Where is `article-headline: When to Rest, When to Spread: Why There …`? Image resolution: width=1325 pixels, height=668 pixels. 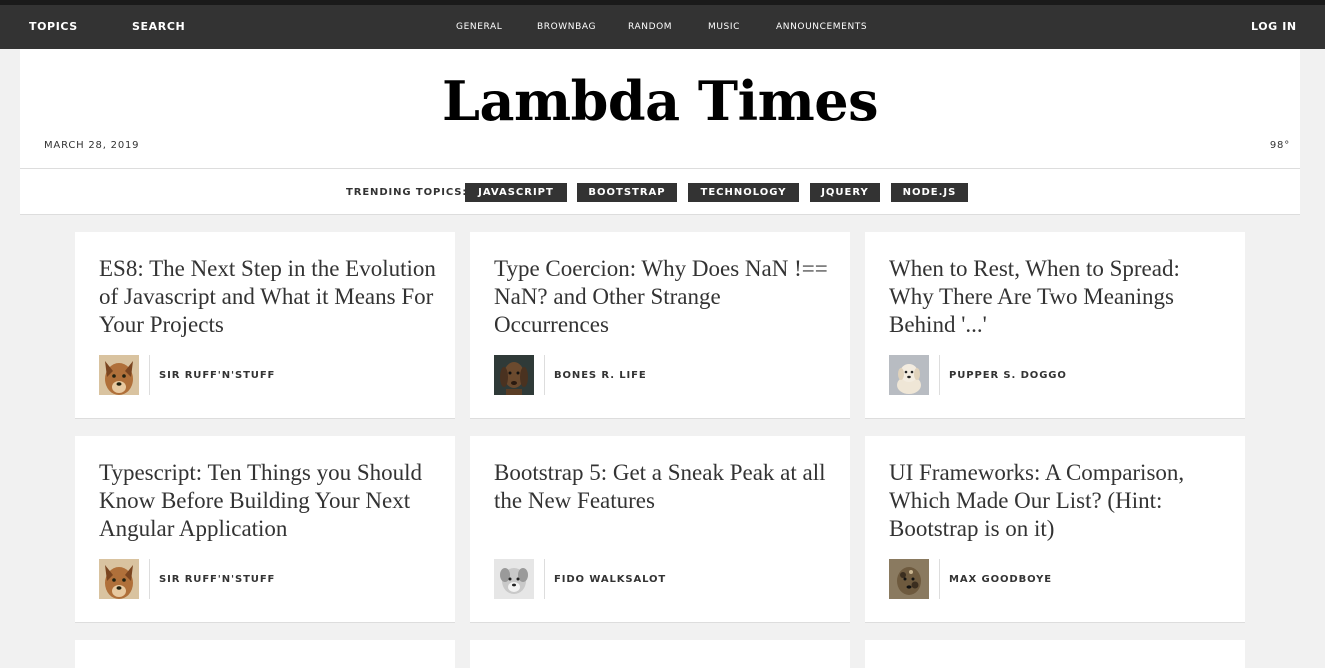 article-headline: When to Rest, When to Spread: Why There … is located at coordinates (1059, 297).